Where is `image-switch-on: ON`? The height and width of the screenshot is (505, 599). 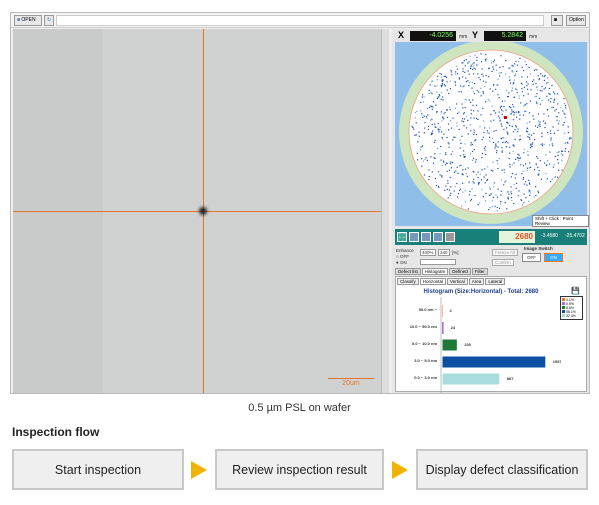 image-switch-on: ON is located at coordinates (553, 257).